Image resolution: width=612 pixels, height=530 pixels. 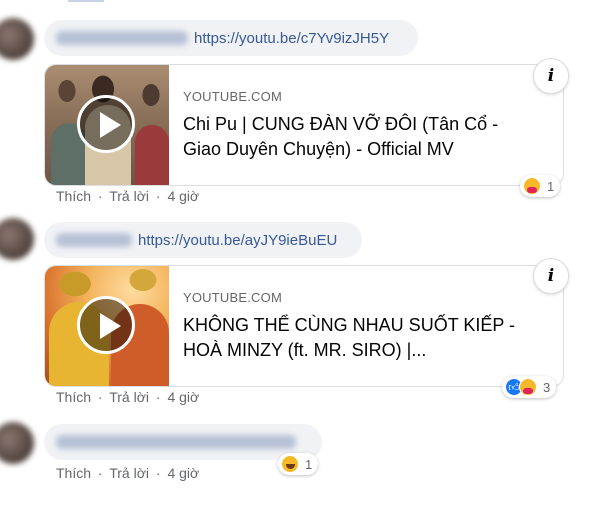 What do you see at coordinates (116, 3) in the screenshot?
I see `previous-comment-fragment` at bounding box center [116, 3].